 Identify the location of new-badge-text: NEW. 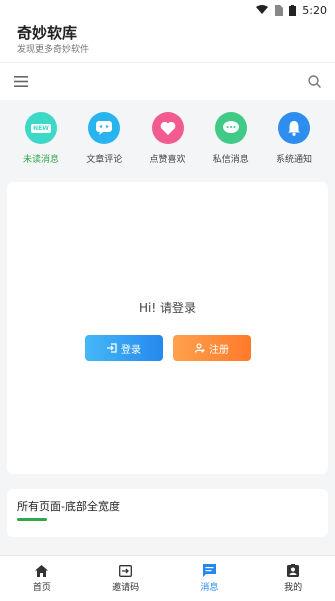
(41, 128).